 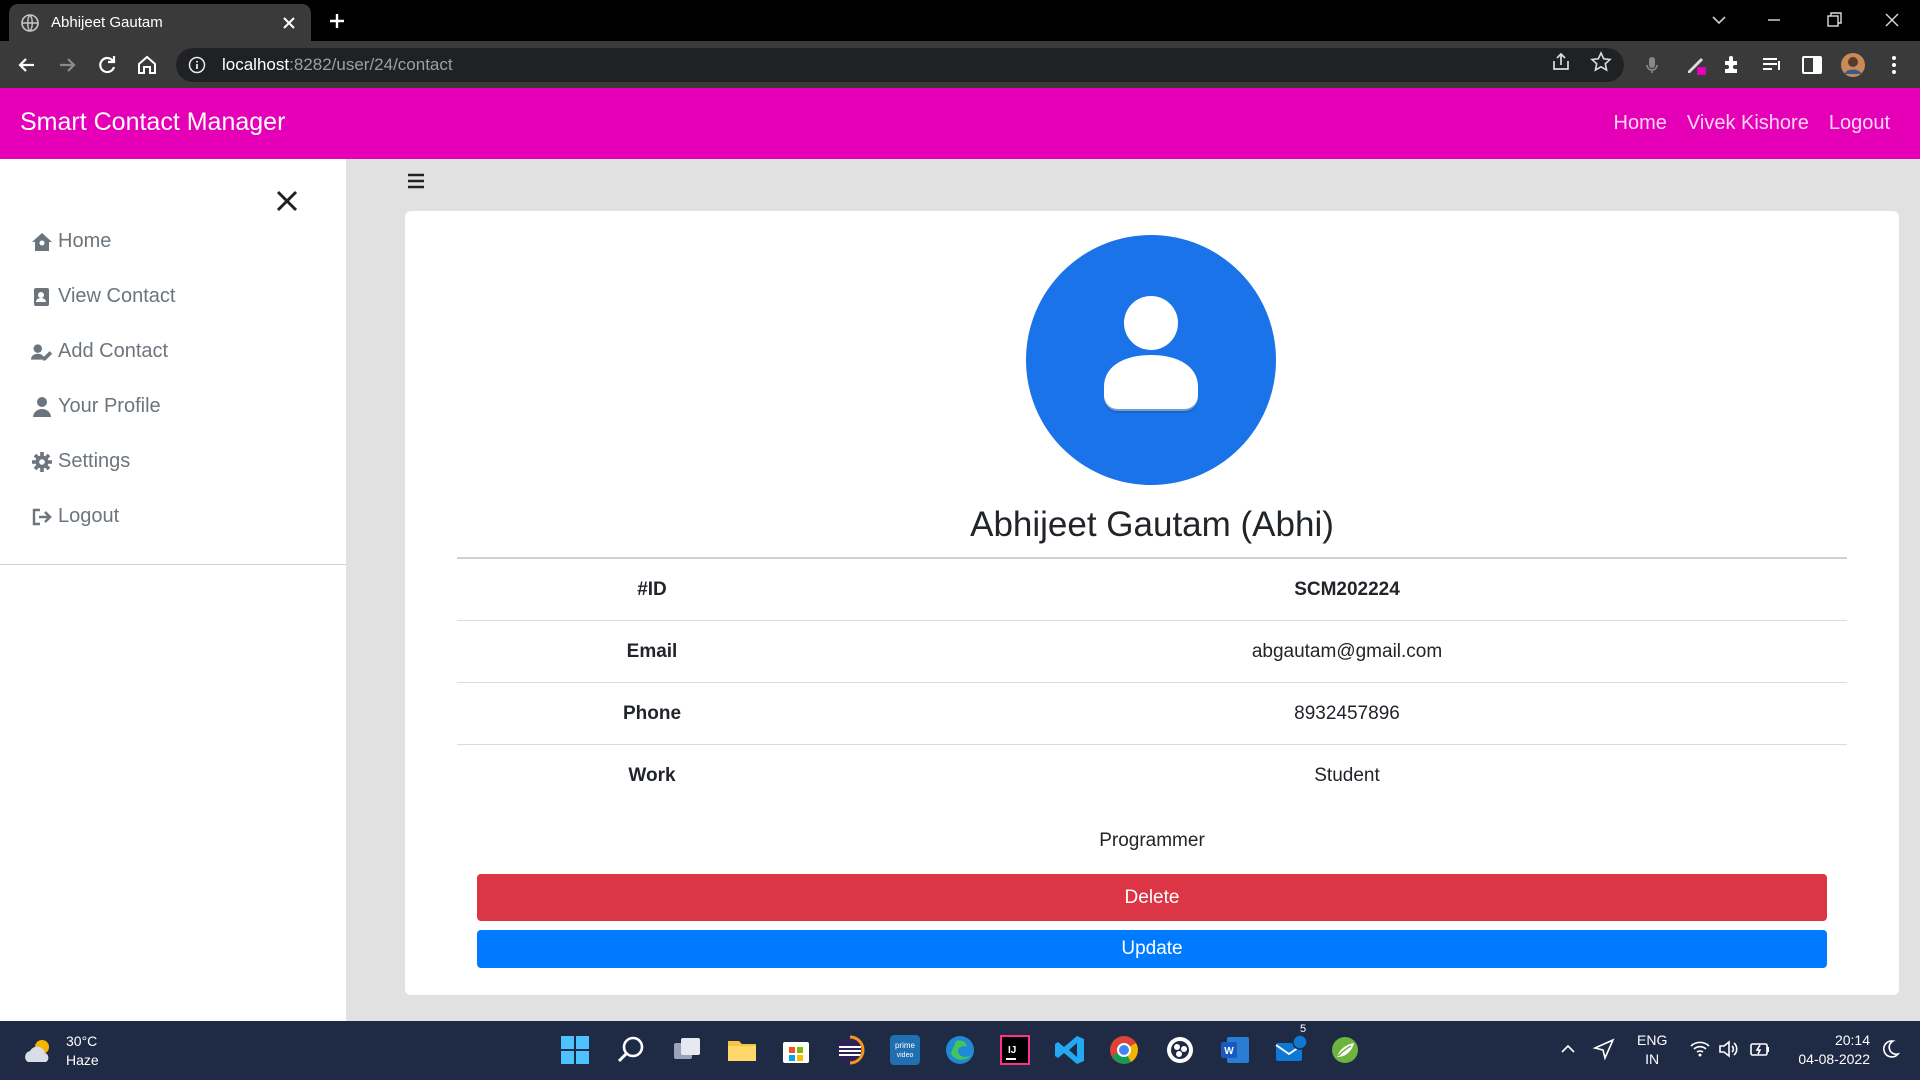 What do you see at coordinates (1732, 65) in the screenshot?
I see `extensions-puzzle-icon` at bounding box center [1732, 65].